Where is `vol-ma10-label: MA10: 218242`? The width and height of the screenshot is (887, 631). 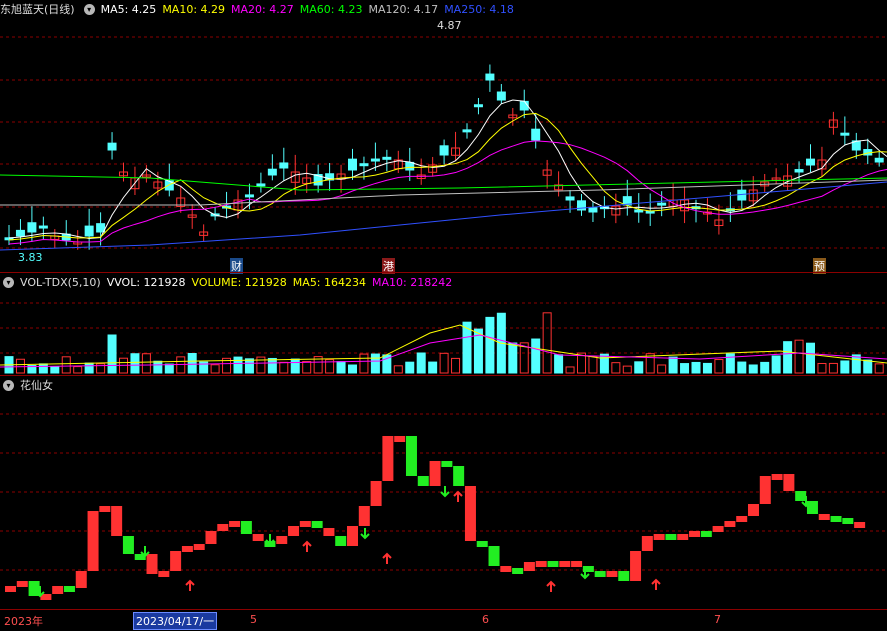
vol-ma10-label: MA10: 218242 is located at coordinates (412, 282).